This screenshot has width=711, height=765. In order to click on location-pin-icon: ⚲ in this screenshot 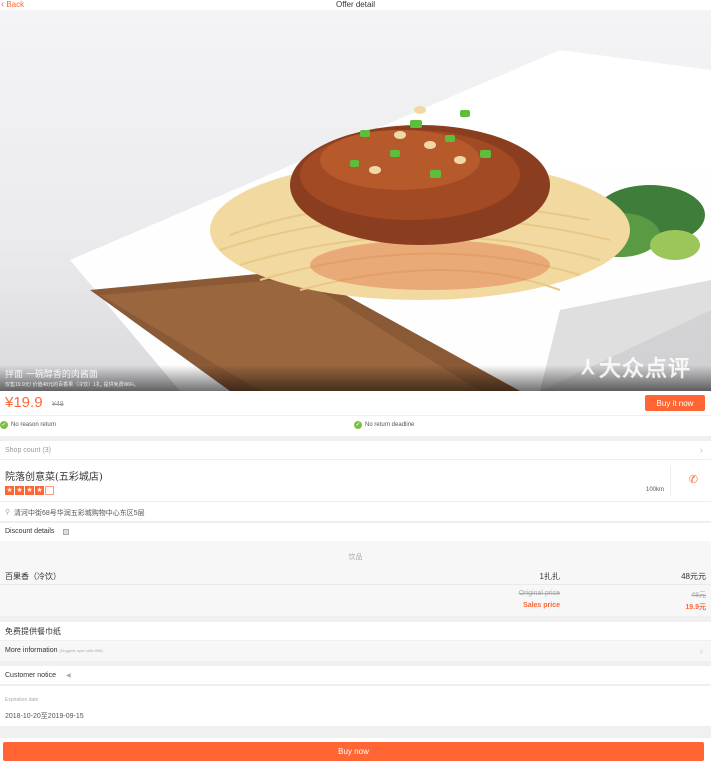, I will do `click(8, 512)`.